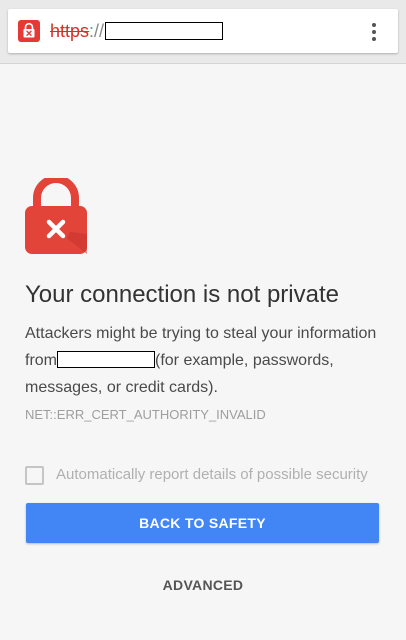 This screenshot has width=406, height=640. Describe the element at coordinates (203, 585) in the screenshot. I see `advanced-button: ADVANCED` at that location.